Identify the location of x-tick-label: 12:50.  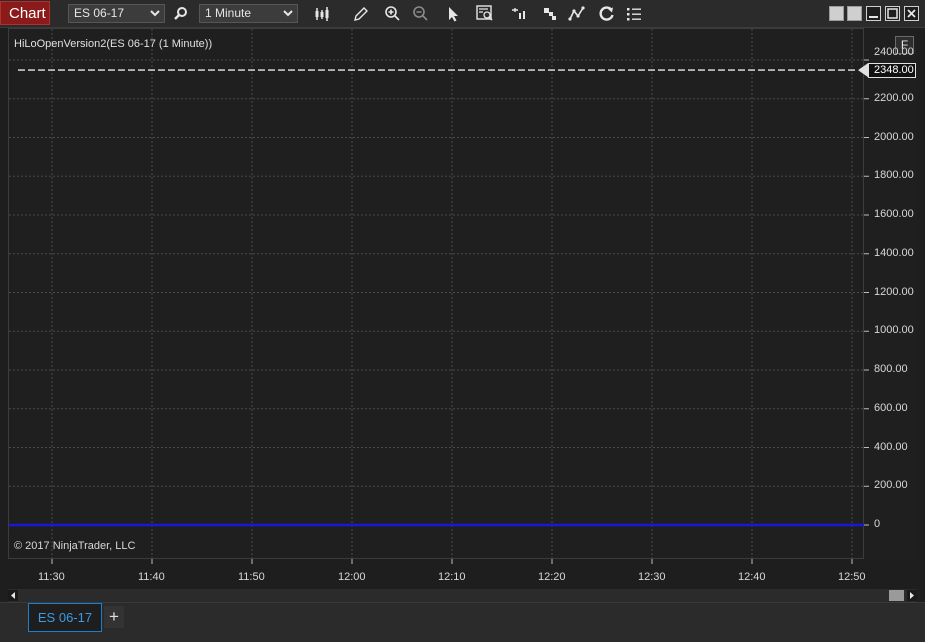
(852, 577).